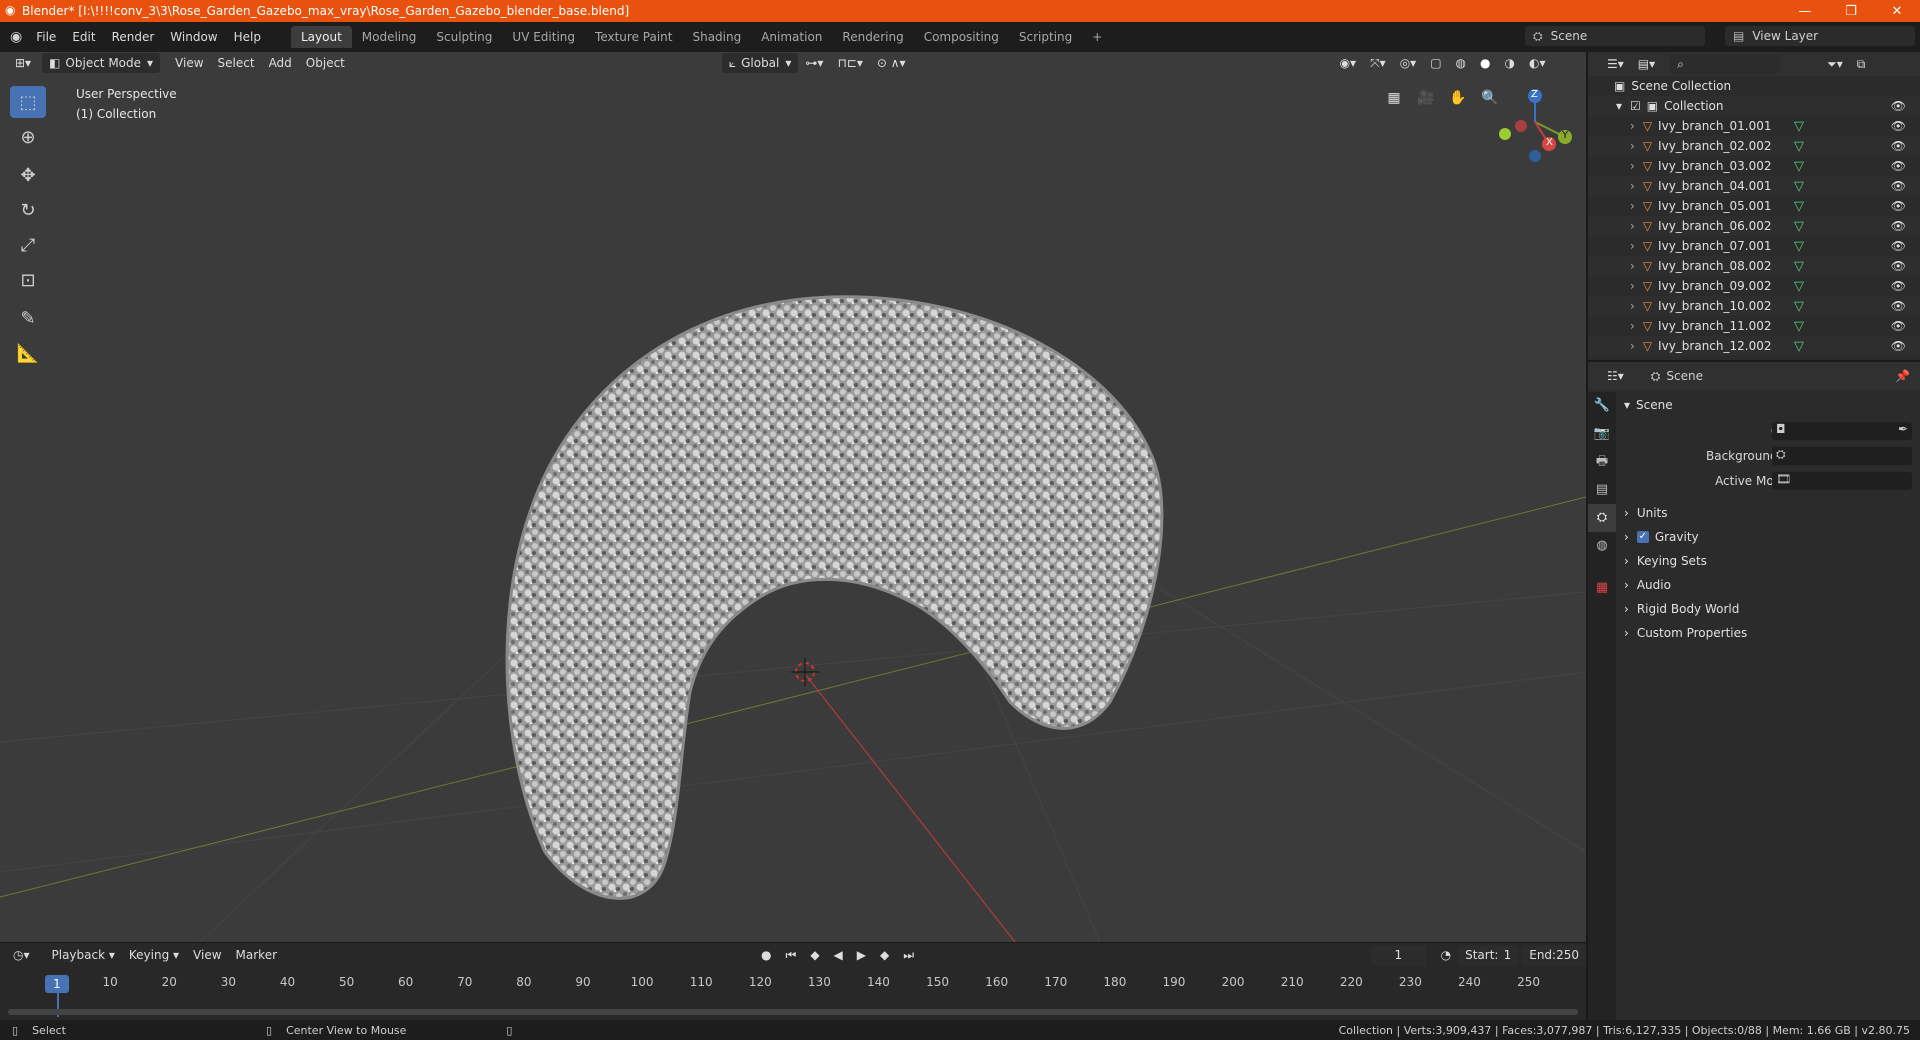 This screenshot has width=1920, height=1040. What do you see at coordinates (1602, 546) in the screenshot?
I see `world-tab-icon: ◍` at bounding box center [1602, 546].